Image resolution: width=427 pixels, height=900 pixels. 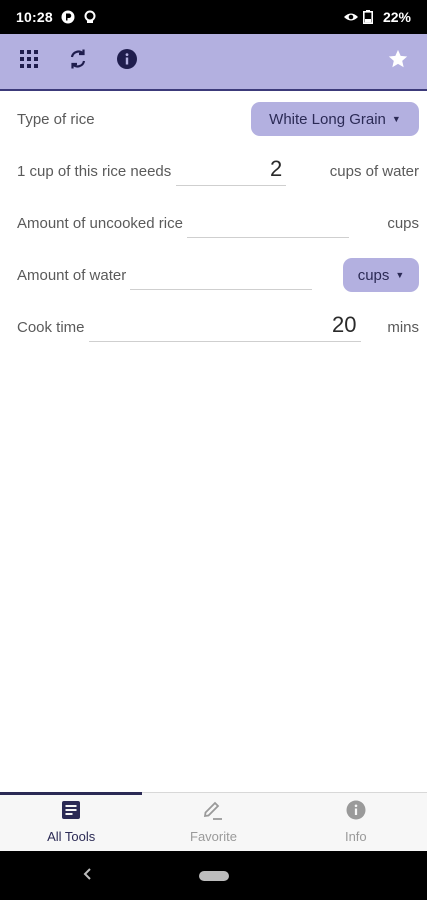 I want to click on water-unit-dropdown: cups ▼, so click(x=381, y=275).